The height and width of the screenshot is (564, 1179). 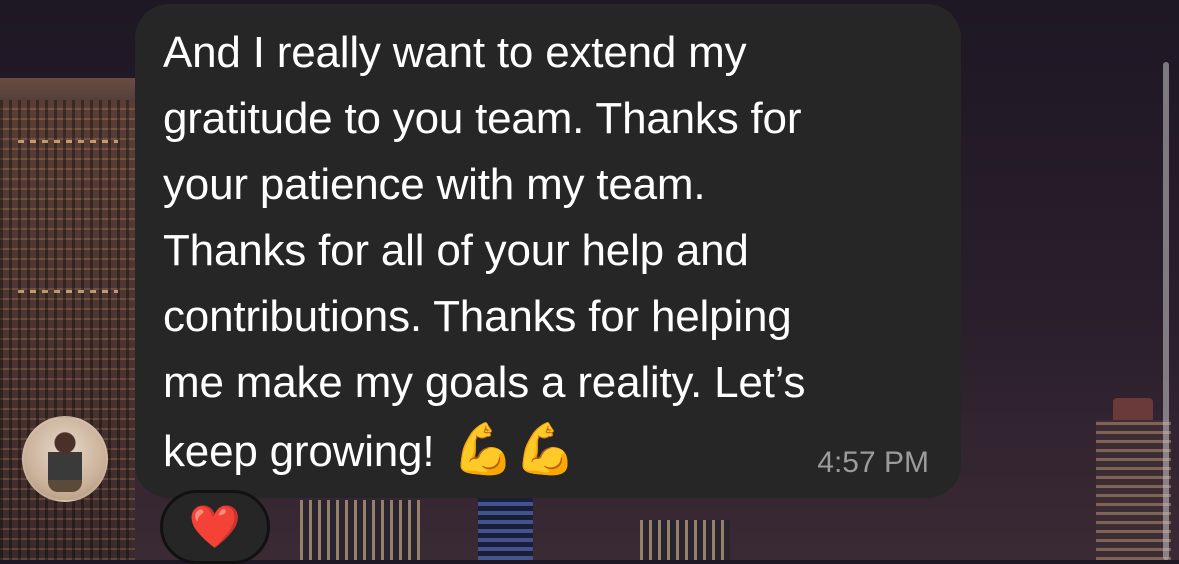 What do you see at coordinates (67, 89) in the screenshot?
I see `wallpaper-building-cap` at bounding box center [67, 89].